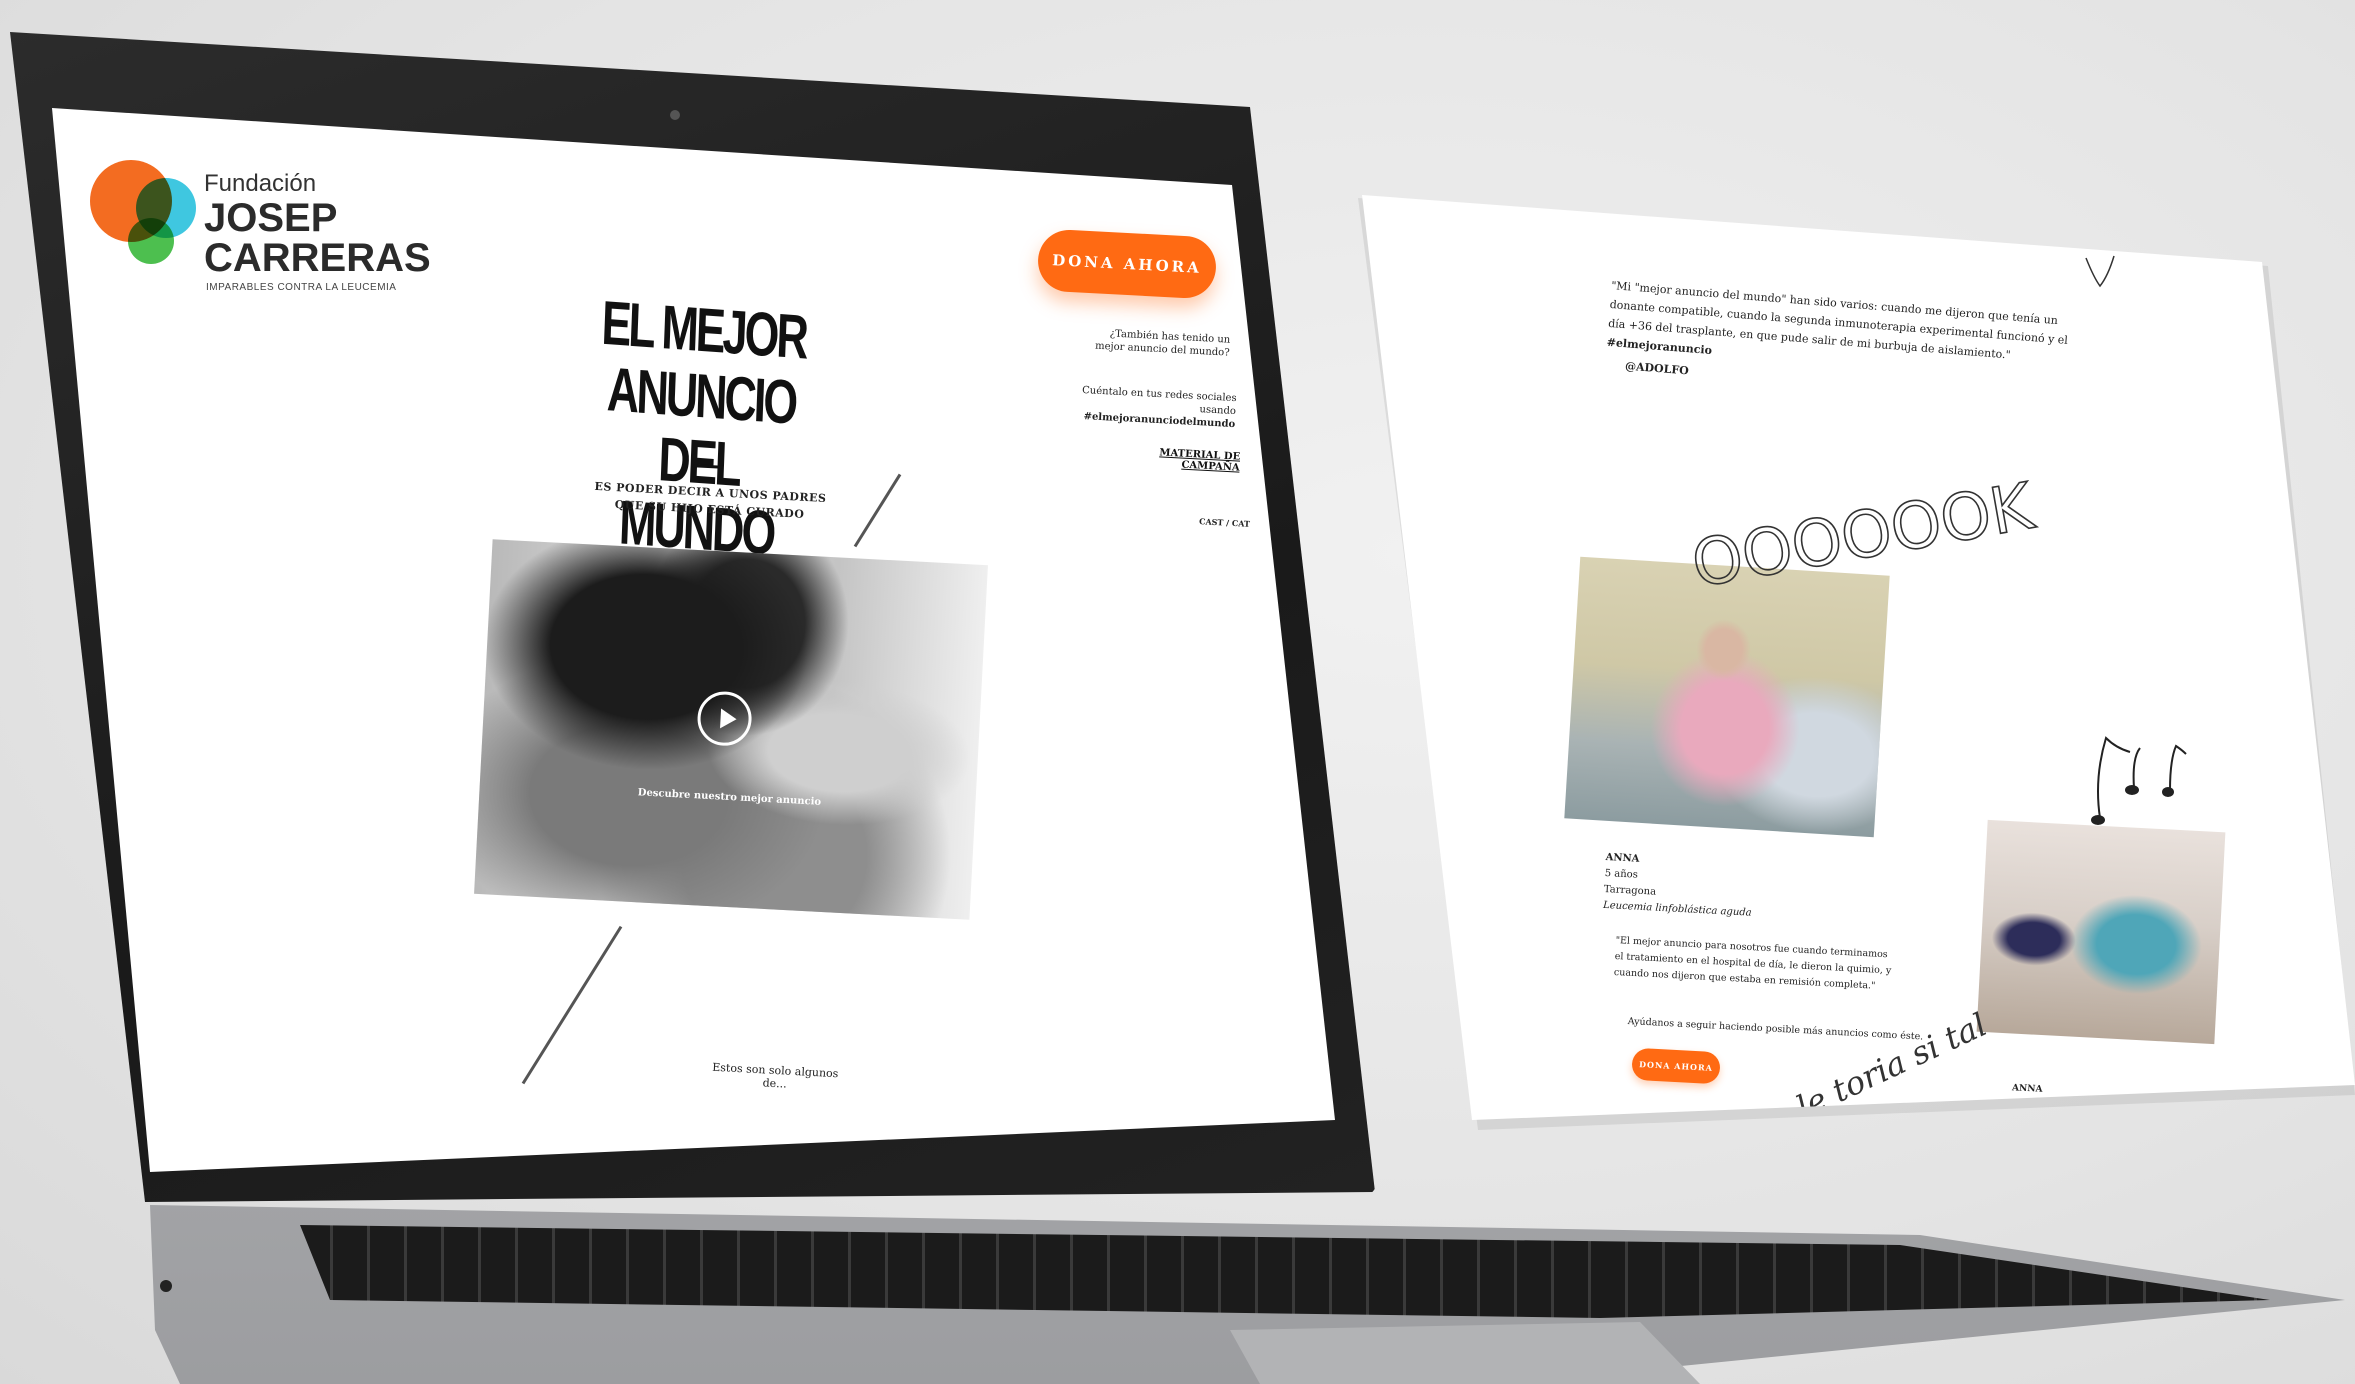  I want to click on video-caption: Descubre nuestro mejor anuncio, so click(729, 797).